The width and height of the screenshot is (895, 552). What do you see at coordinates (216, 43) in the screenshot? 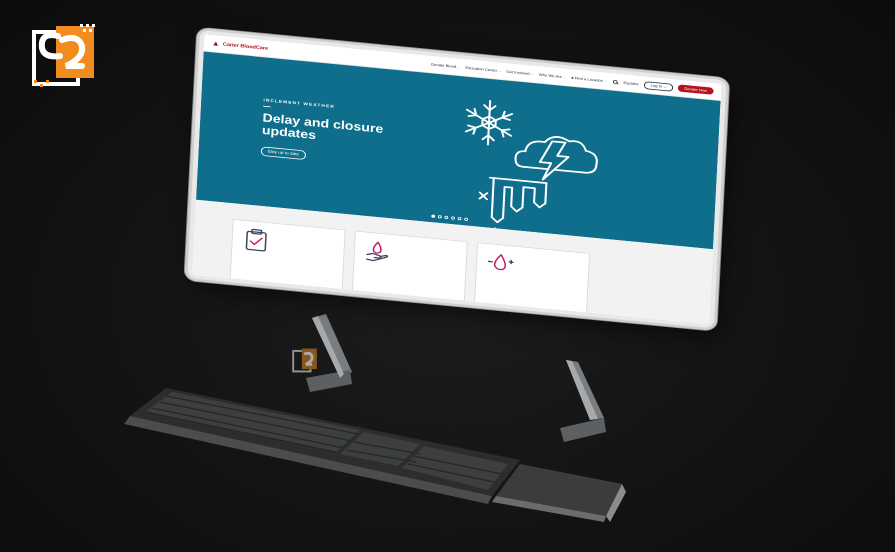
I see `blood-drop-logo-icon: ▲` at bounding box center [216, 43].